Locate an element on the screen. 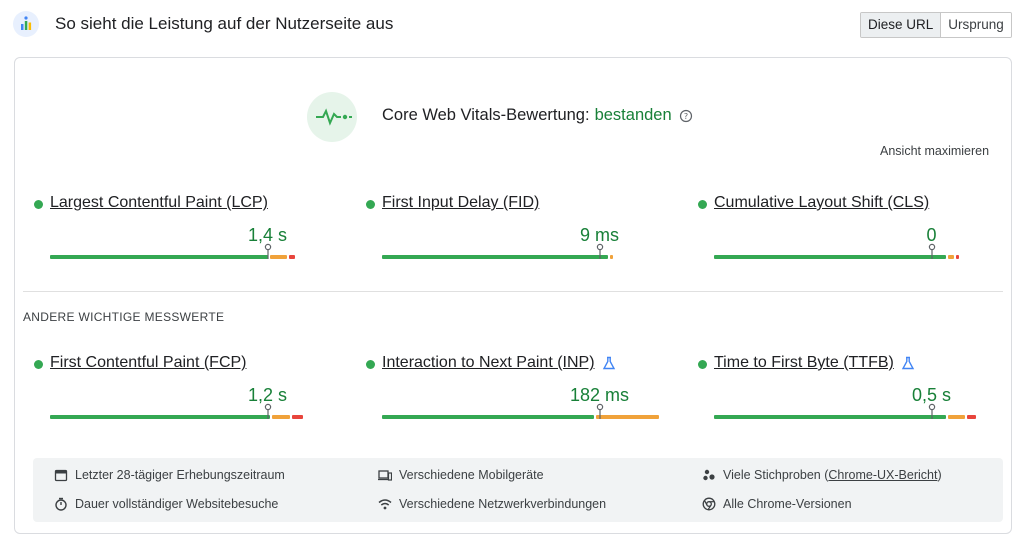 Image resolution: width=1024 pixels, height=546 pixels. section-divider is located at coordinates (513, 291).